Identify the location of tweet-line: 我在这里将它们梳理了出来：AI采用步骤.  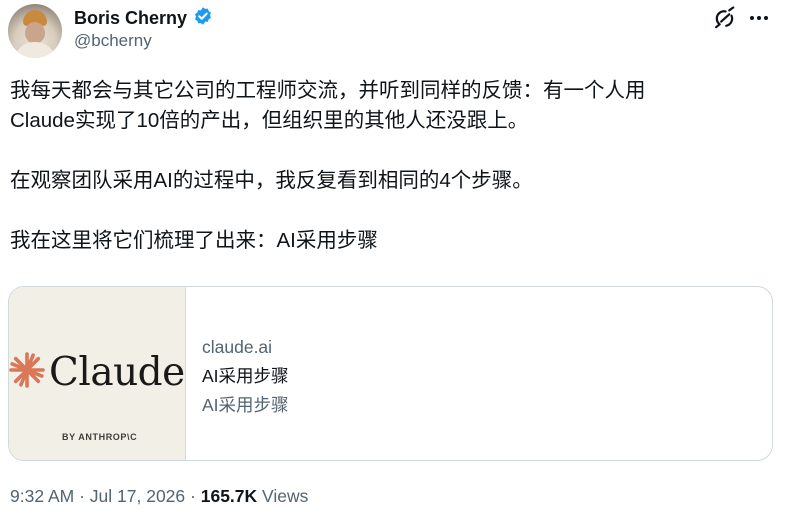
(194, 240).